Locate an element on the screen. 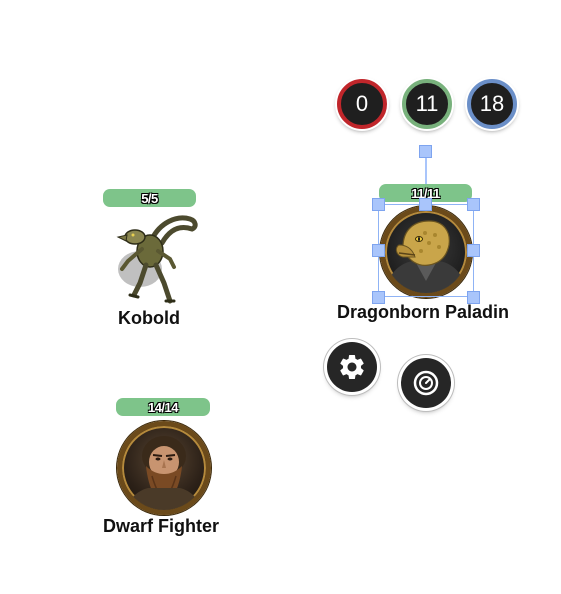 The width and height of the screenshot is (561, 594). kobold-name-label: Kobold is located at coordinates (149, 318).